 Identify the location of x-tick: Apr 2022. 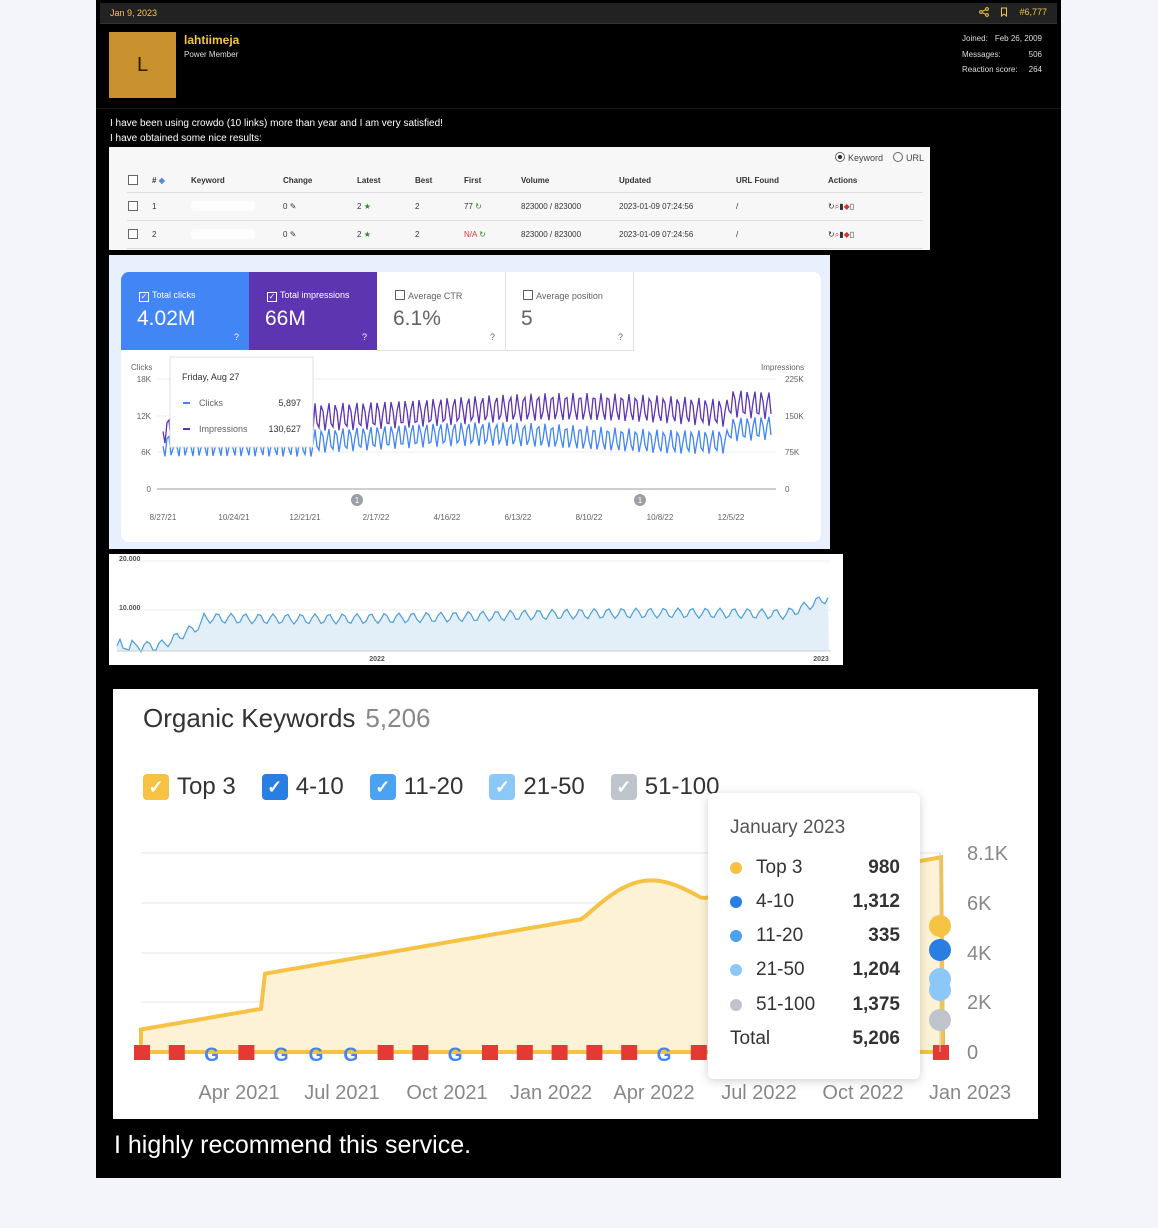
(653, 1093).